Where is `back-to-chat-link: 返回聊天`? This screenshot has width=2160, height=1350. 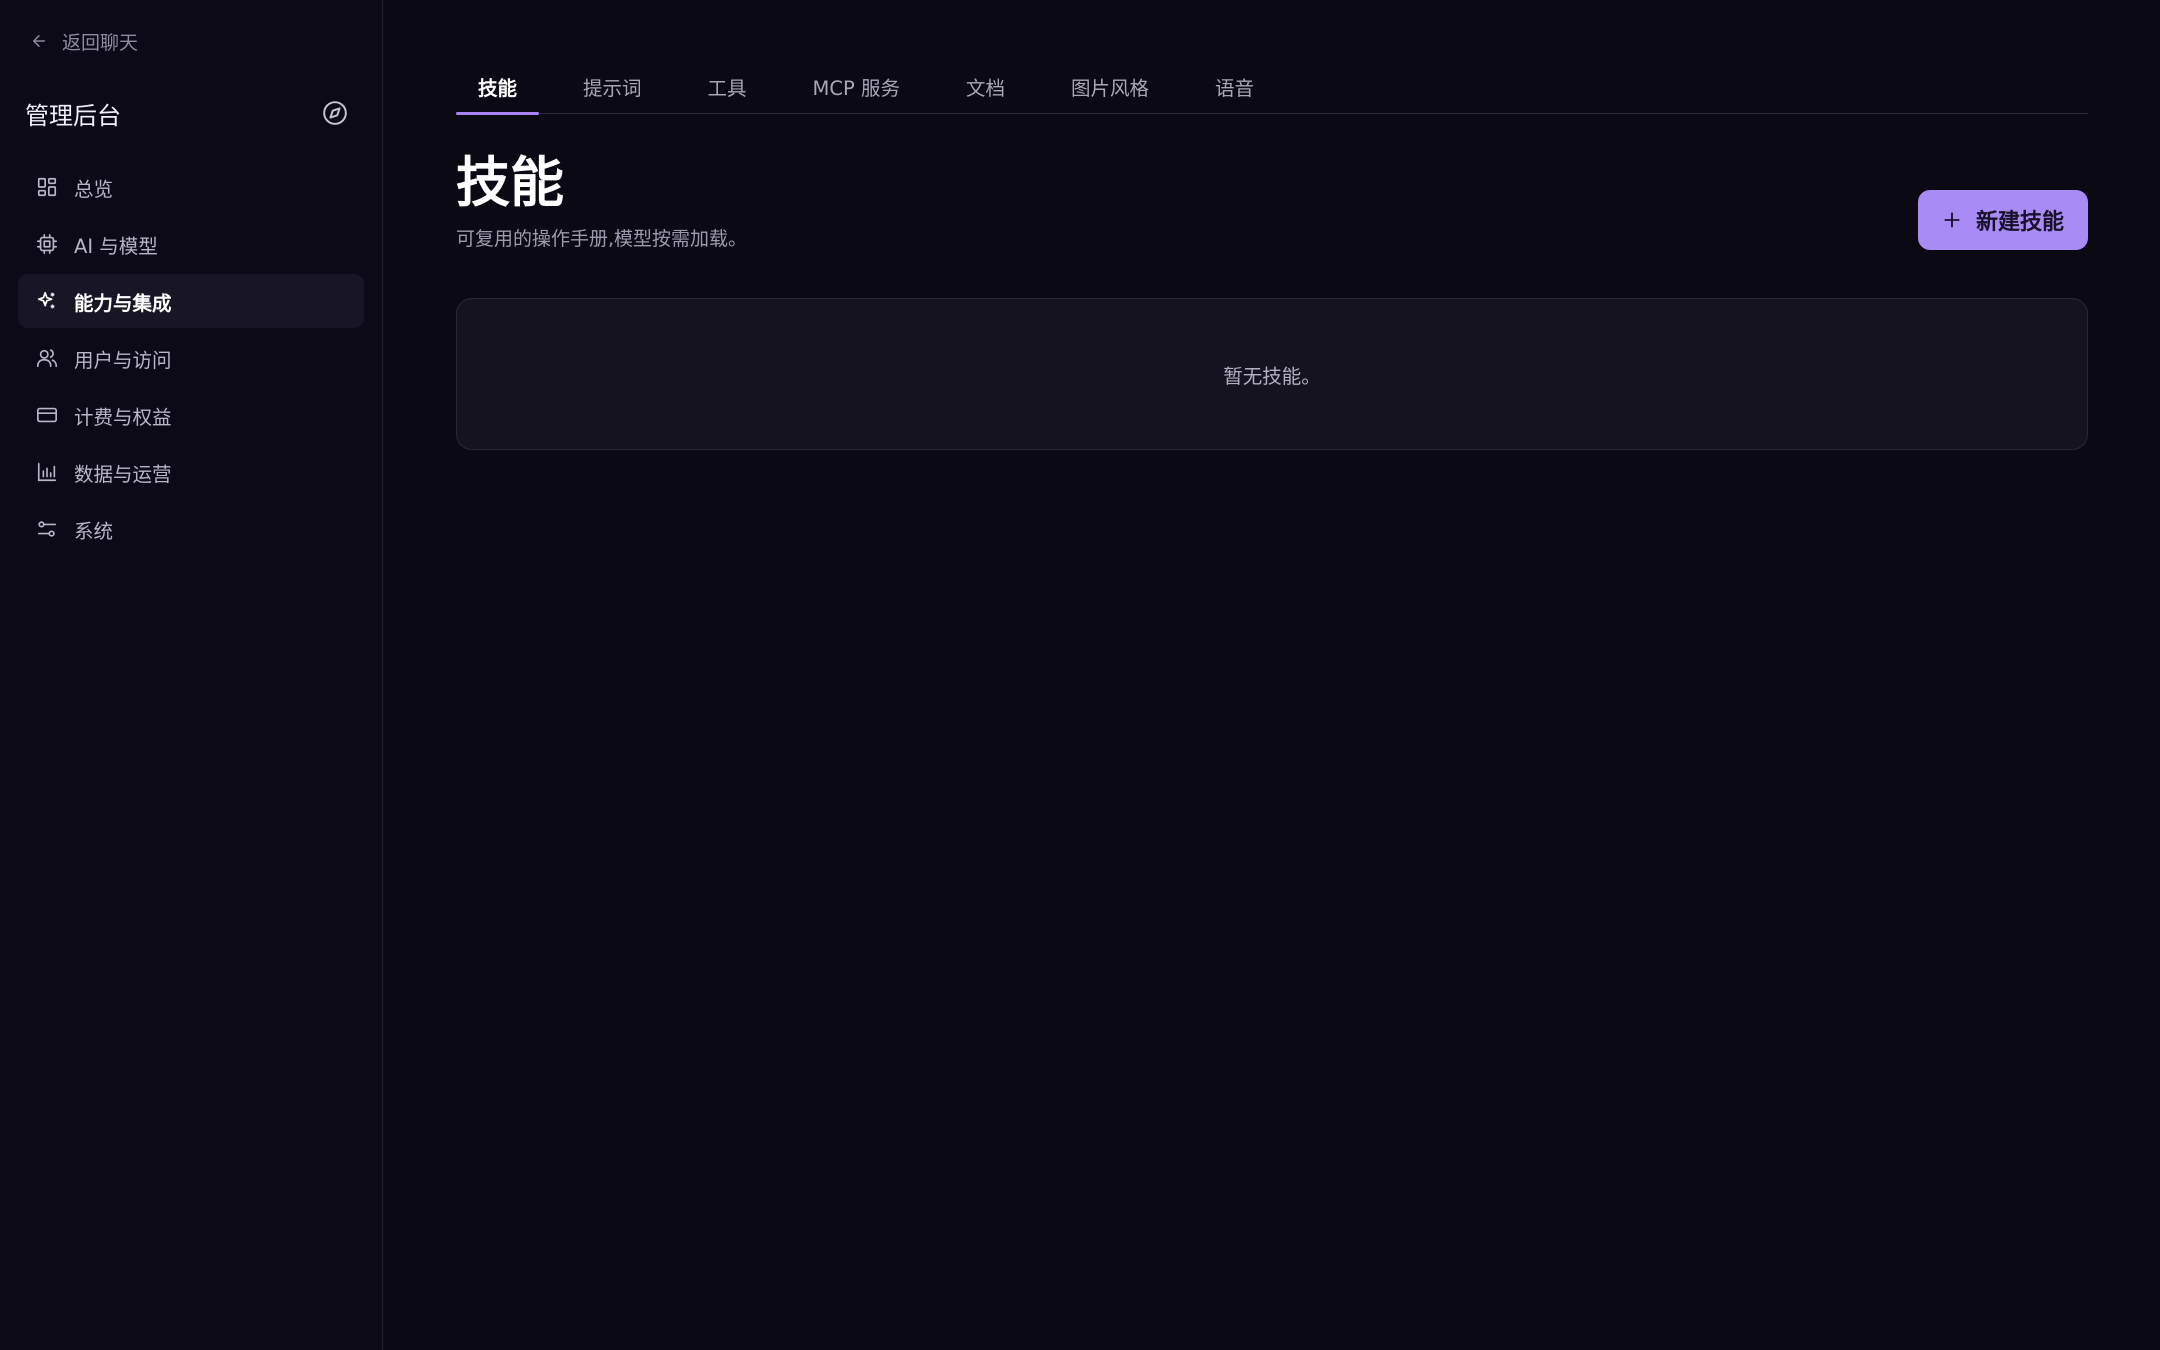 back-to-chat-link: 返回聊天 is located at coordinates (84, 41).